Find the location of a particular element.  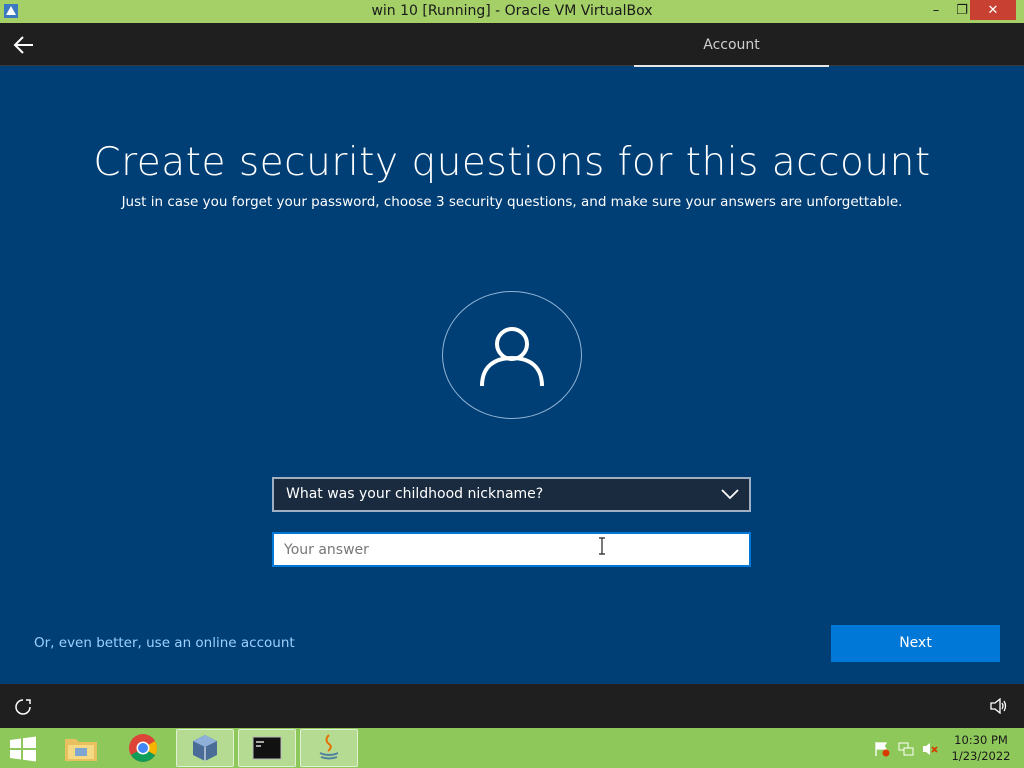

security-question-dropdown: What was your childhood nickname? is located at coordinates (511, 494).